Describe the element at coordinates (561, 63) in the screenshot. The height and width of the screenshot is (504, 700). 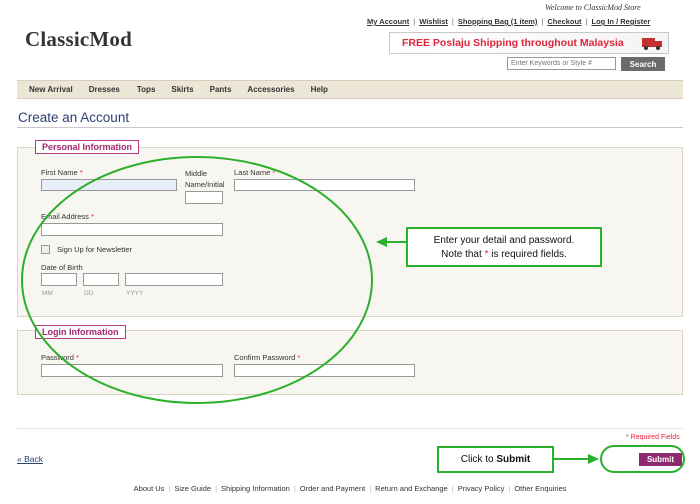
I see `search-input` at that location.